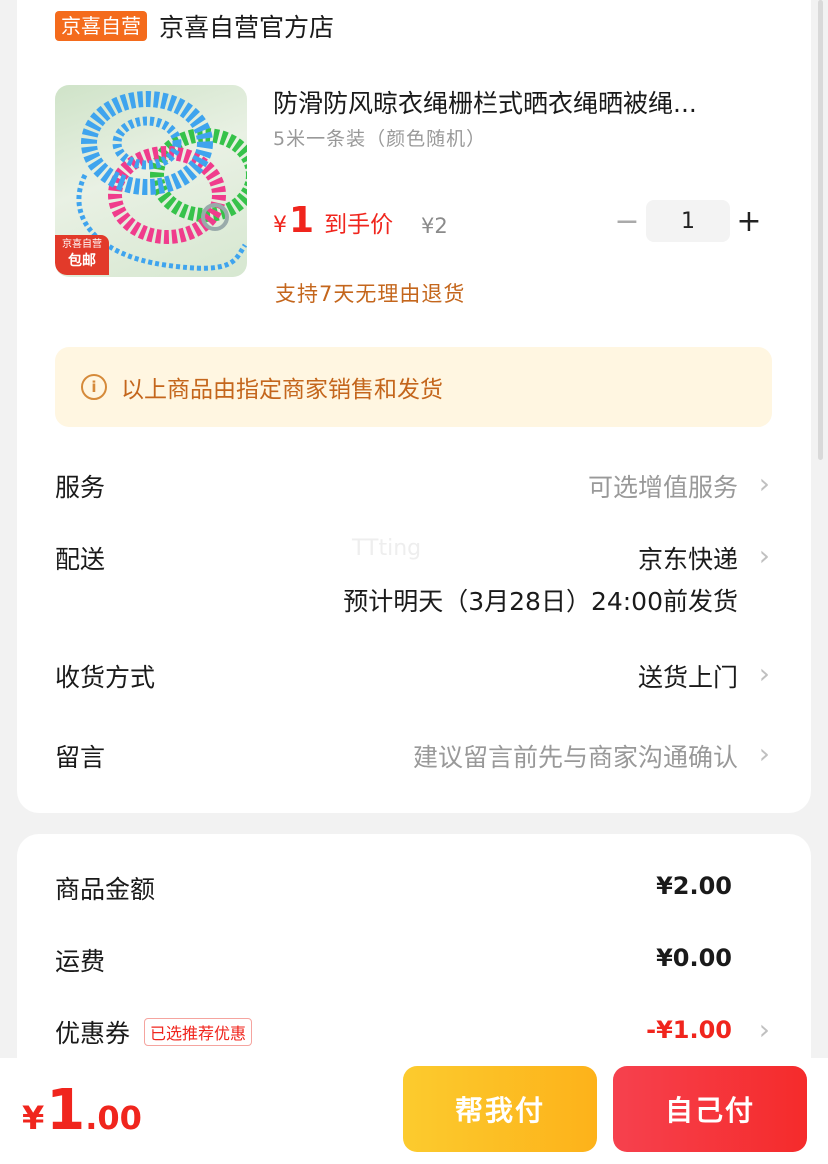  I want to click on receive-value: 送货上门, so click(687, 677).